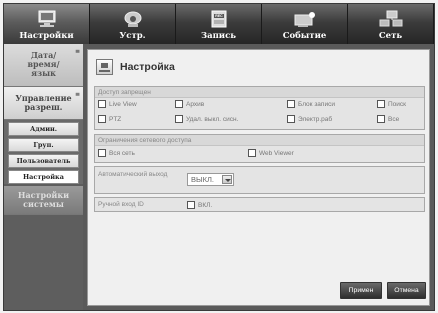 The height and width of the screenshot is (313, 438). I want to click on sidebar-subitem-group: Груп., so click(43, 145).